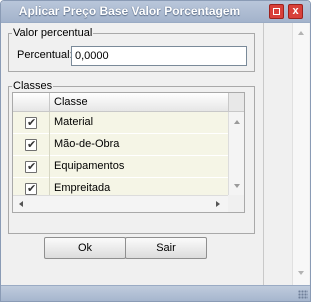 This screenshot has width=320, height=302. I want to click on resize-grip-icon, so click(303, 294).